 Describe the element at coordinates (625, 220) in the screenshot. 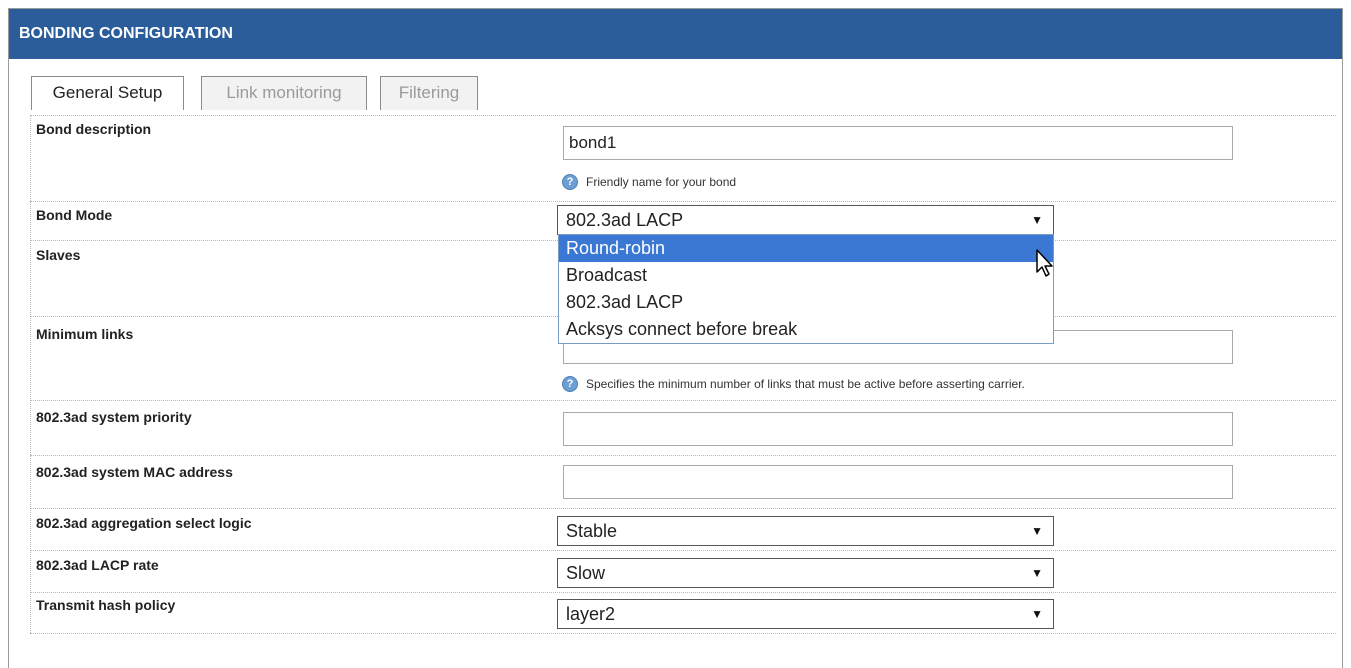

I see `bond-mode-selected-value: 802.3ad LACP` at that location.